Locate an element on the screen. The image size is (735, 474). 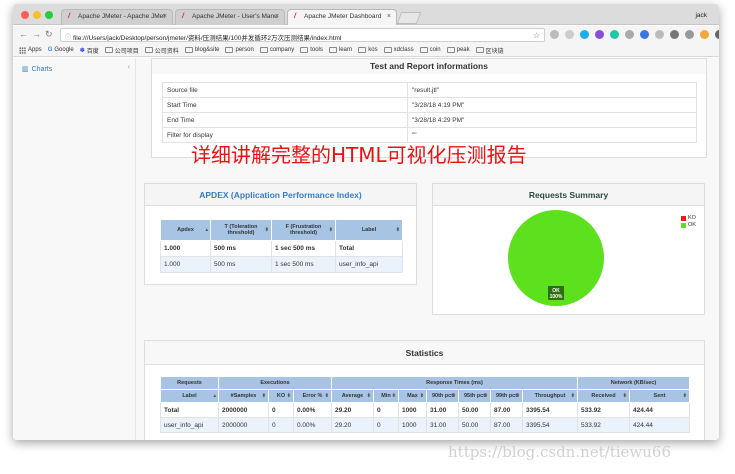
stats-column-header: #Samples ⬍ is located at coordinates (243, 396).